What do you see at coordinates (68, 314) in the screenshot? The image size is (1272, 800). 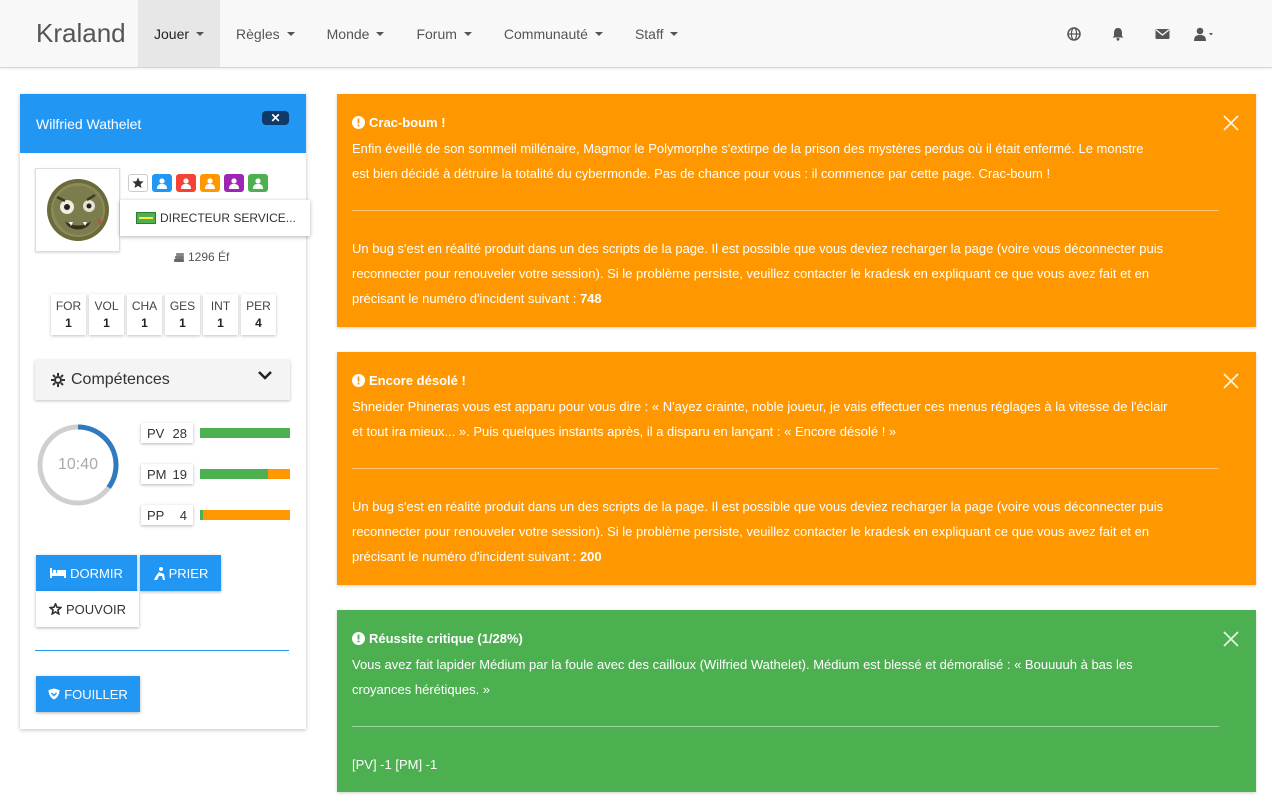 I see `stat-for: FOR 1` at bounding box center [68, 314].